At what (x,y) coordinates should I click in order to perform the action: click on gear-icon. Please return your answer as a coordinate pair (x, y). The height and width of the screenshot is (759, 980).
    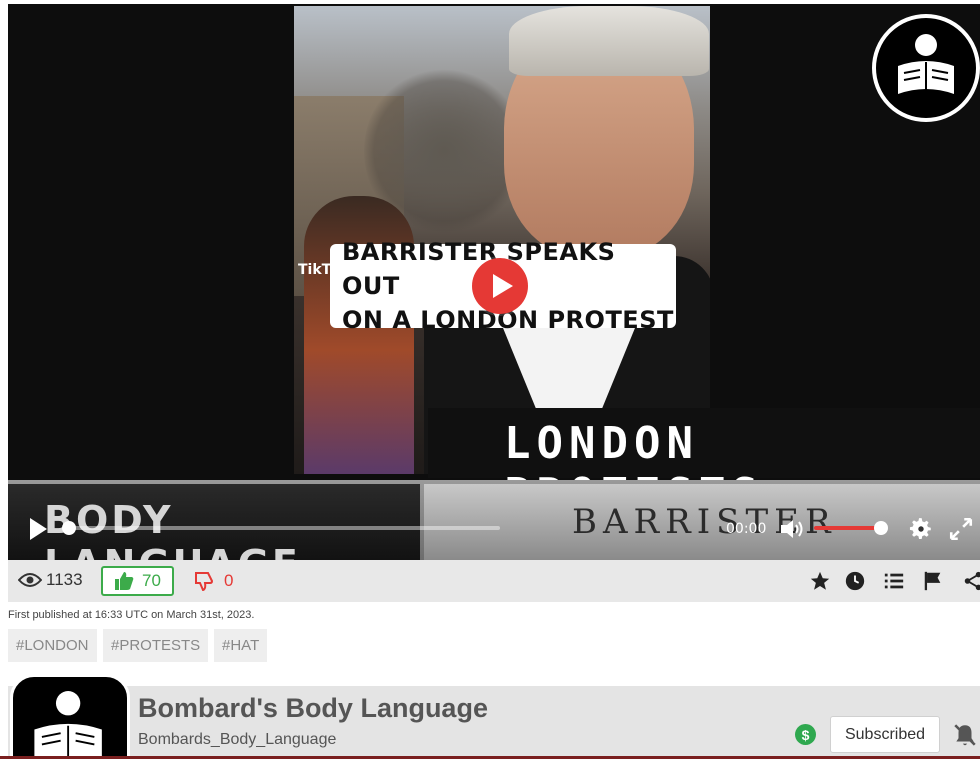
    Looking at the image, I should click on (921, 529).